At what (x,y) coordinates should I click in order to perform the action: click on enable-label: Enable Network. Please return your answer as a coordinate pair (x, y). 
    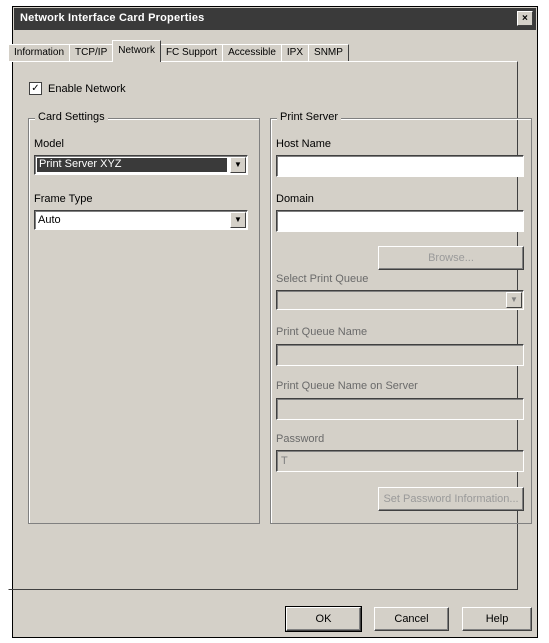
    Looking at the image, I should click on (87, 88).